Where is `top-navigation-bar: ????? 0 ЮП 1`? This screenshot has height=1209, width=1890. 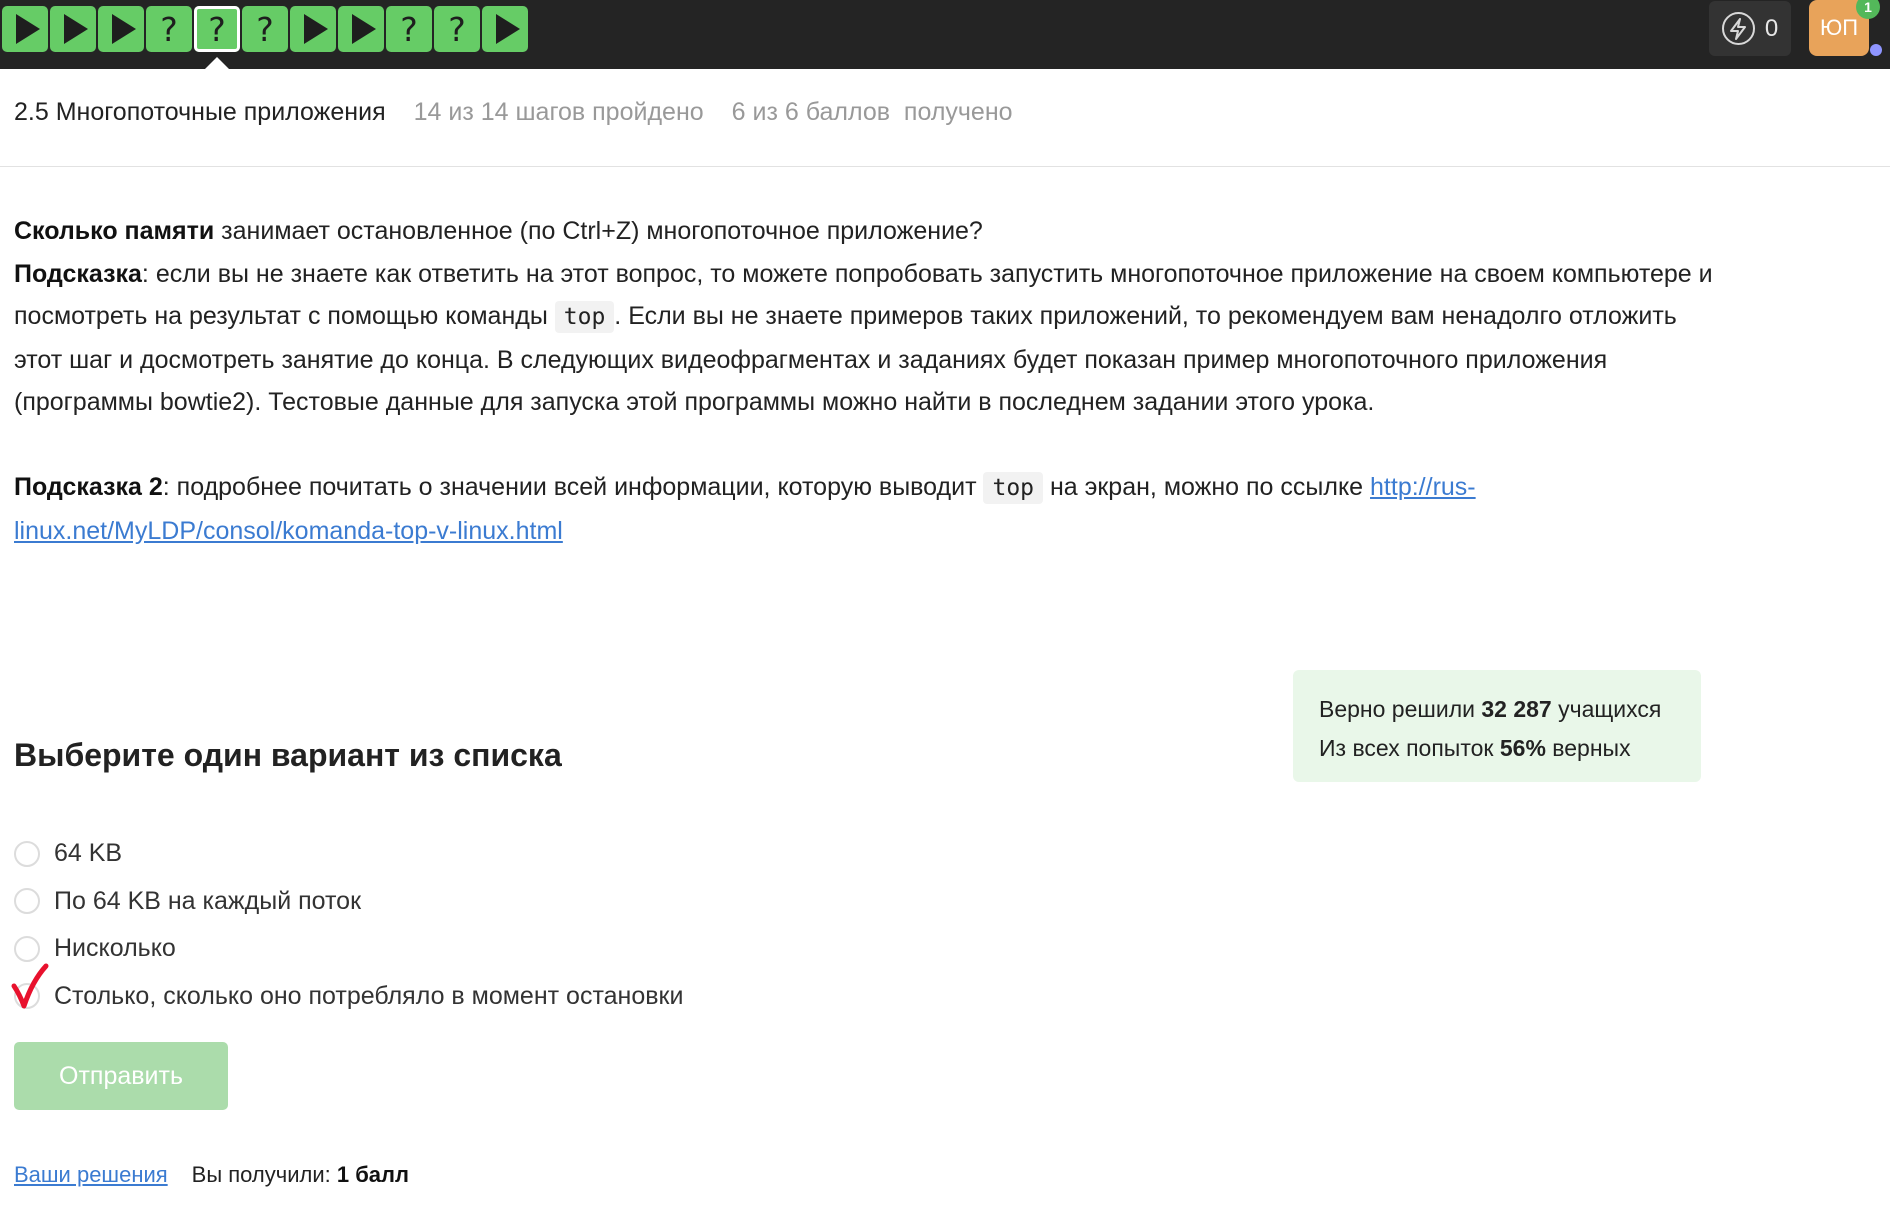
top-navigation-bar: ????? 0 ЮП 1 is located at coordinates (945, 34).